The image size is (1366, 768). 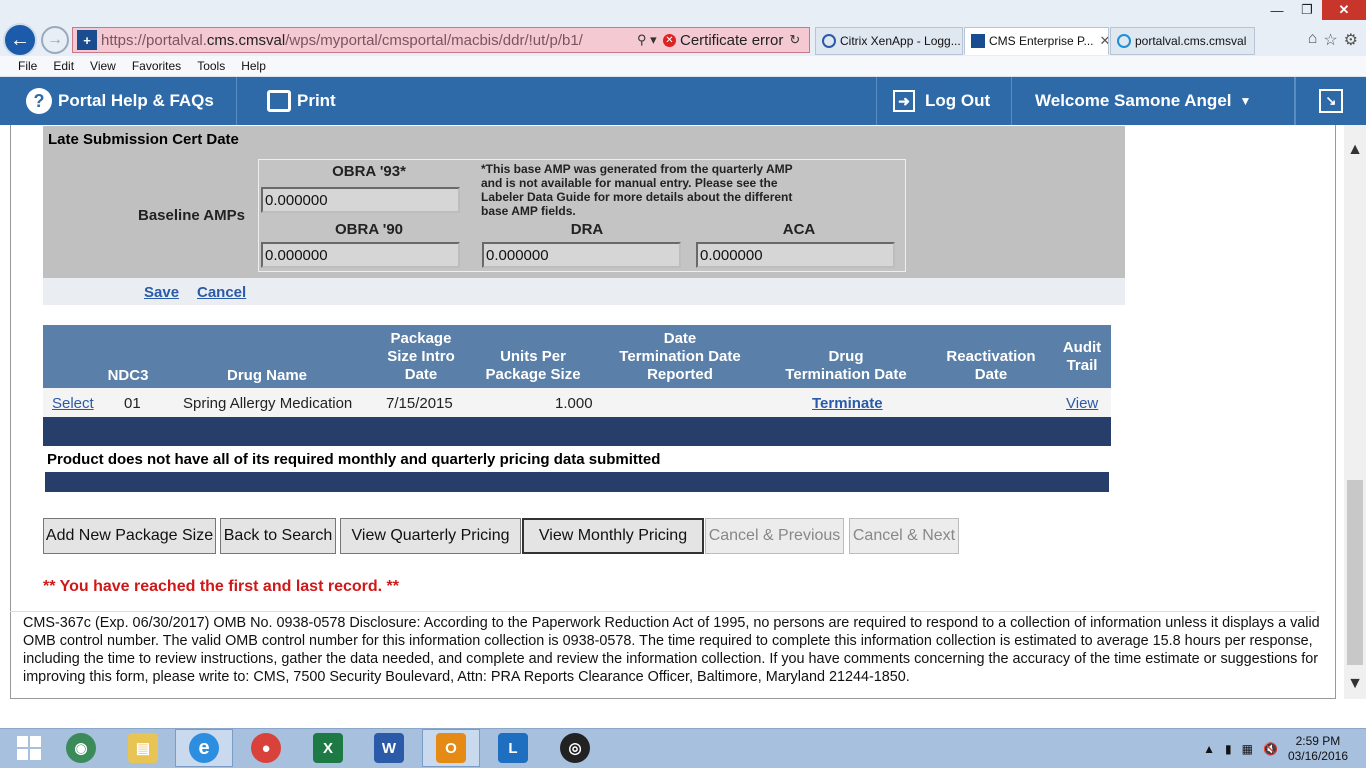 I want to click on clock-date: 03/16/2016, so click(x=1317, y=756).